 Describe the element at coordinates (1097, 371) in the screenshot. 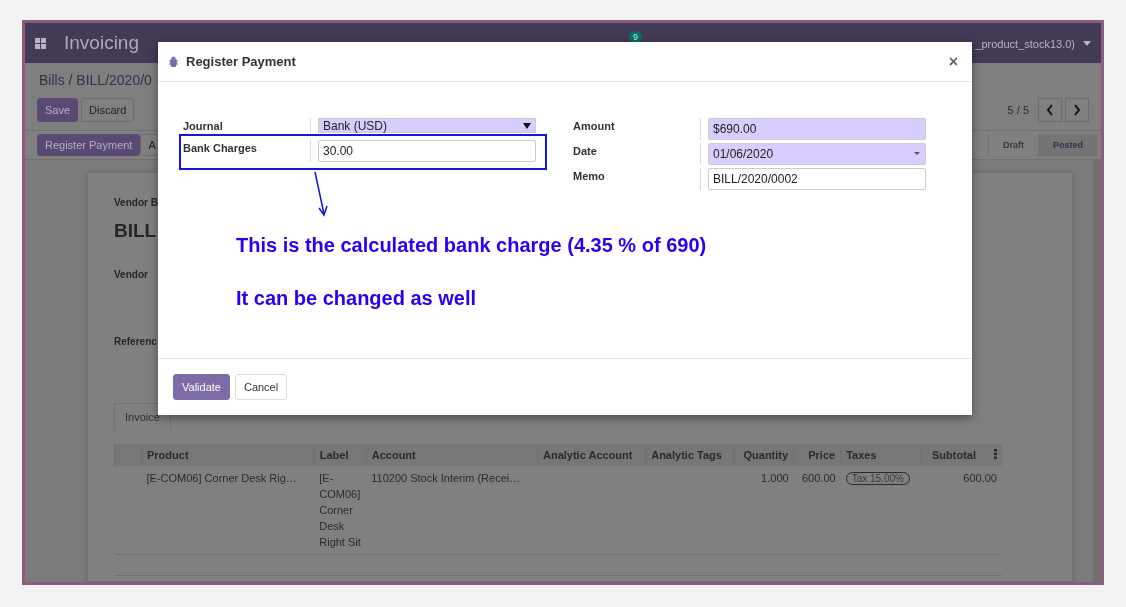

I see `scrollbar` at that location.